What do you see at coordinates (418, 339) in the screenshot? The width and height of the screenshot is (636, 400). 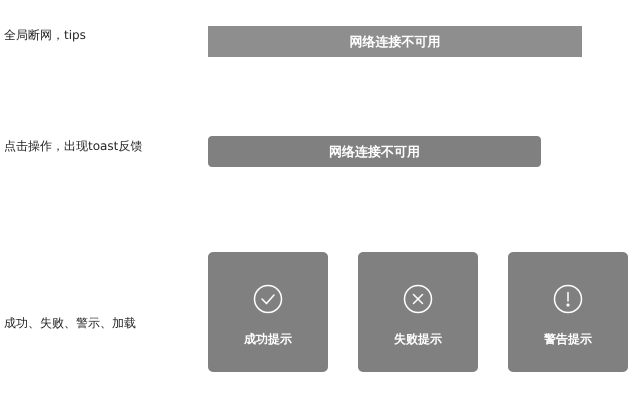 I see `card-text: 失败提示` at bounding box center [418, 339].